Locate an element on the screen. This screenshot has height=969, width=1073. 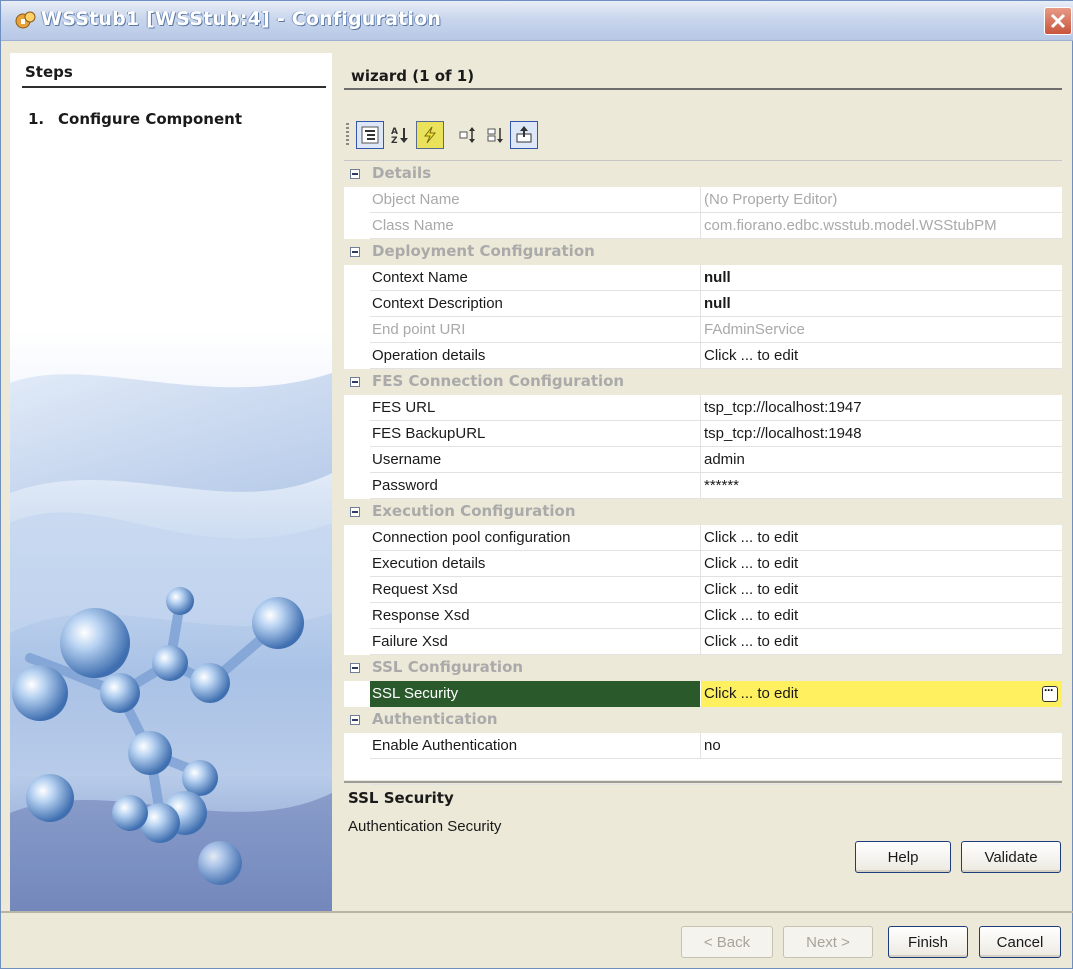
property-row-object-name: Object Name (No Property Editor) is located at coordinates (716, 200).